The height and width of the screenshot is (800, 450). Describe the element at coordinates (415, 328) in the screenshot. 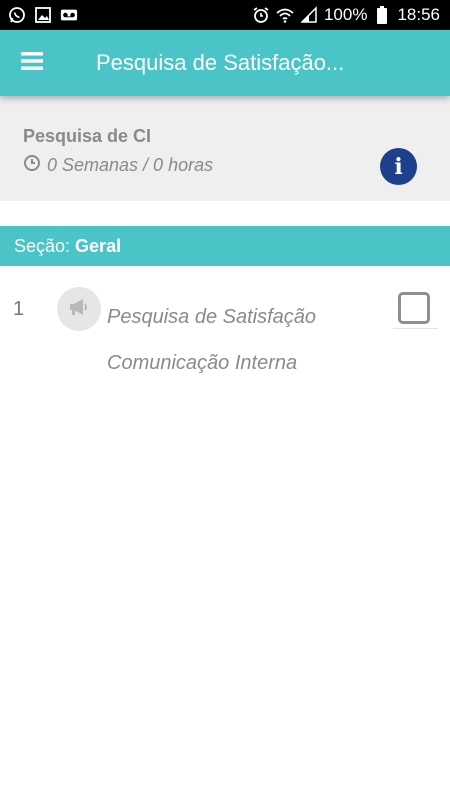

I see `checkbox-divider` at that location.